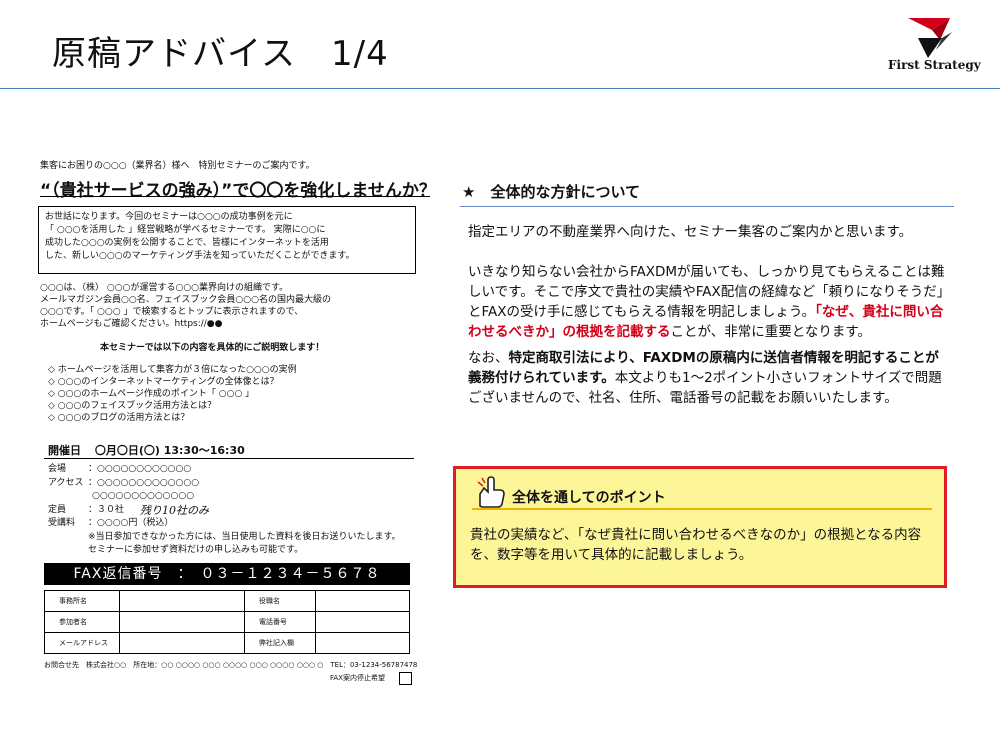 The image size is (1000, 750). Describe the element at coordinates (220, 54) in the screenshot. I see `page-title: 原稿アドバイス 1/4` at that location.